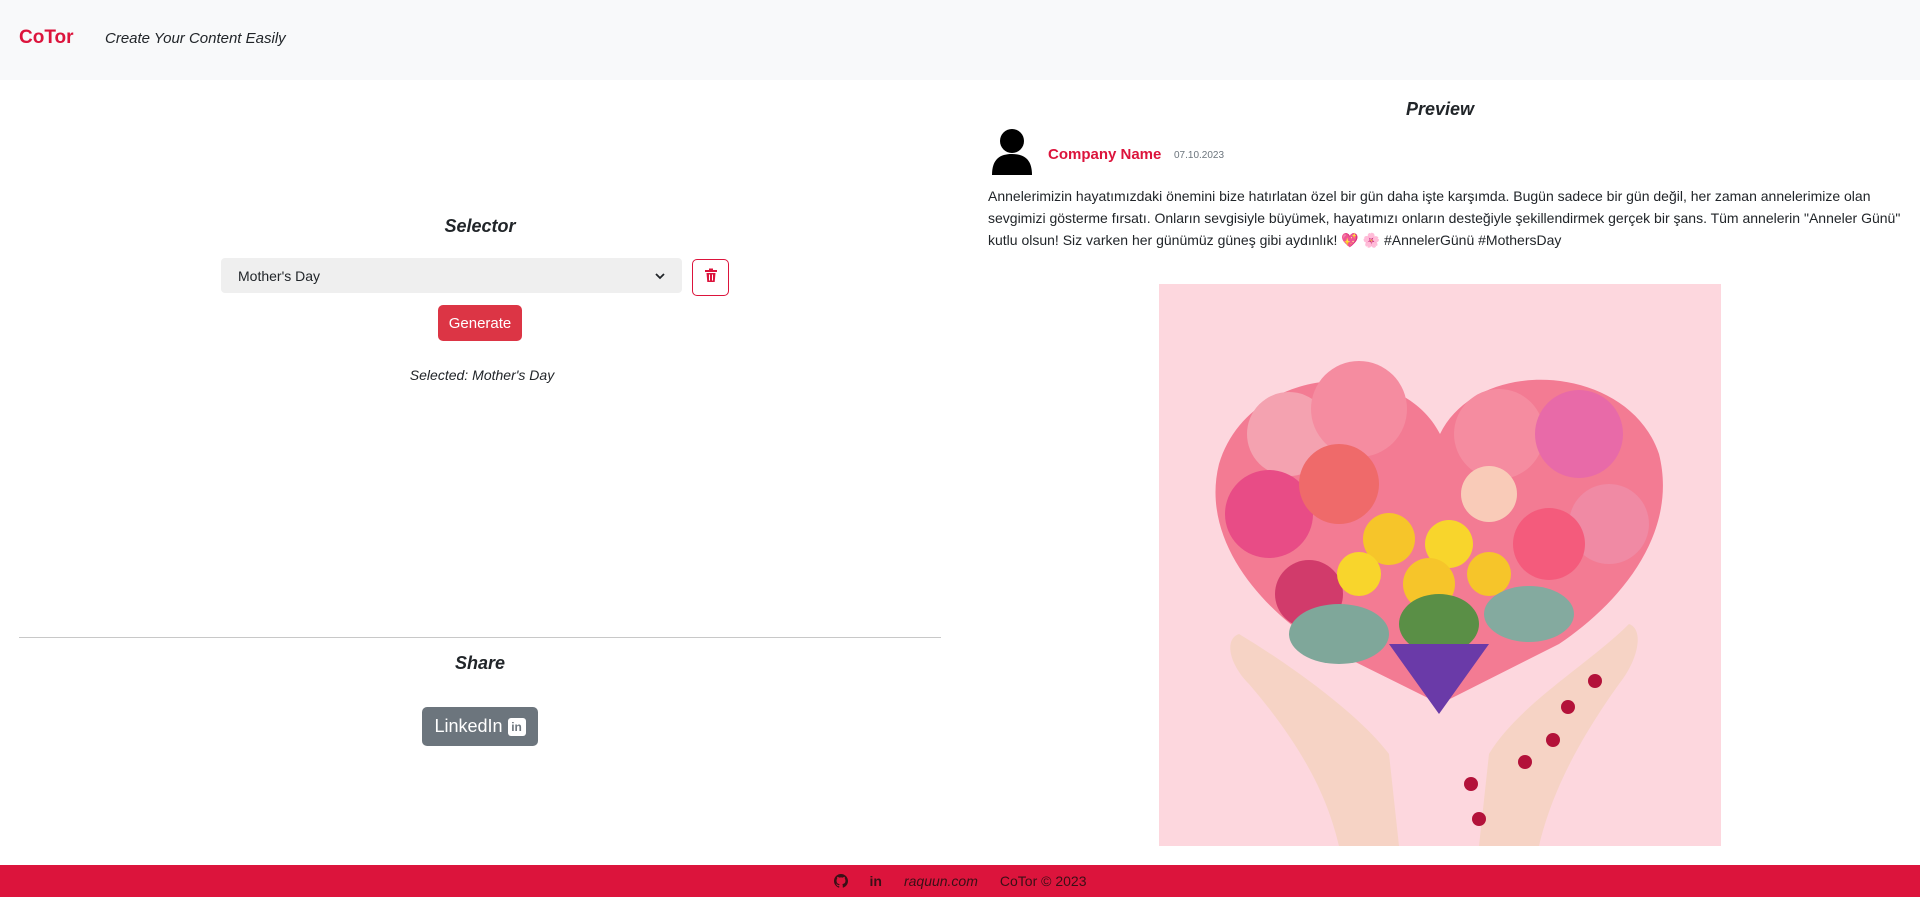  What do you see at coordinates (1199, 155) in the screenshot?
I see `post-date: 07.10.2023` at bounding box center [1199, 155].